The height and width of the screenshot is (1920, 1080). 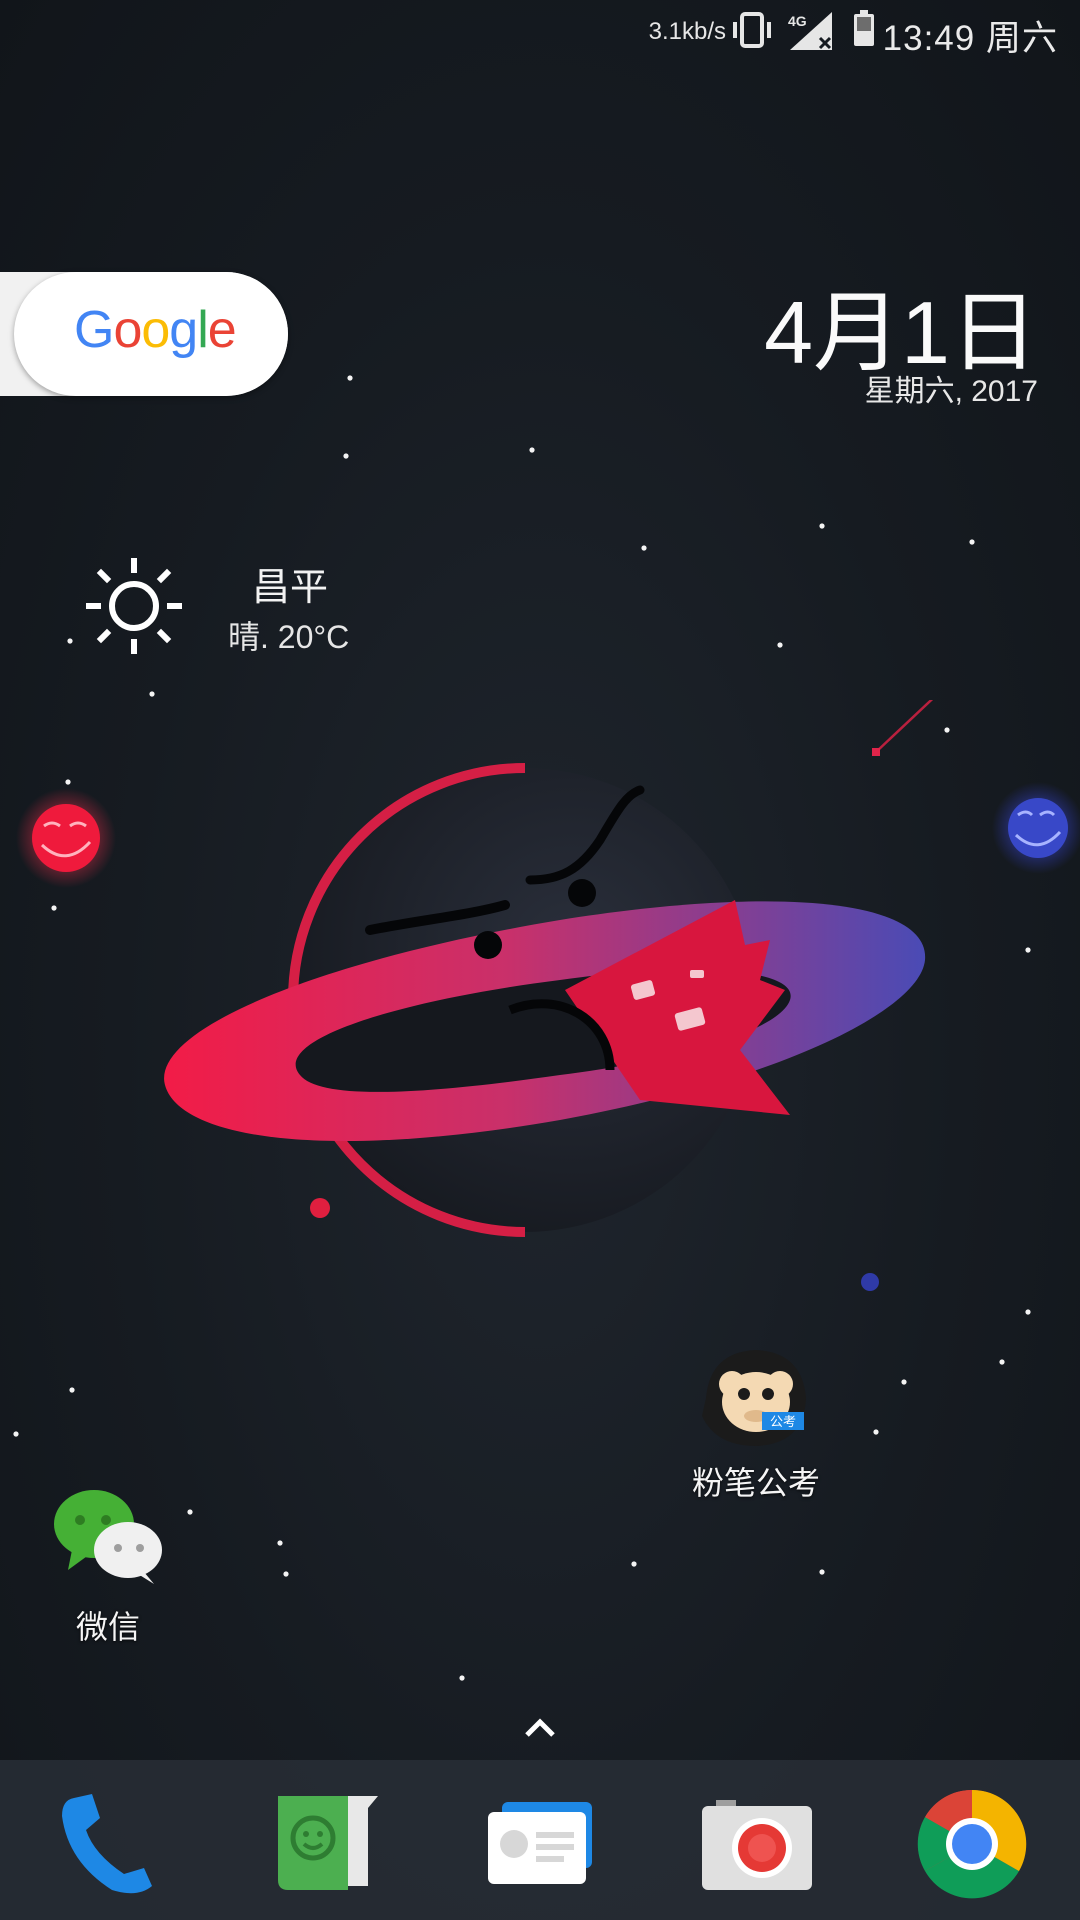 What do you see at coordinates (322, 1844) in the screenshot?
I see `messaging-icon` at bounding box center [322, 1844].